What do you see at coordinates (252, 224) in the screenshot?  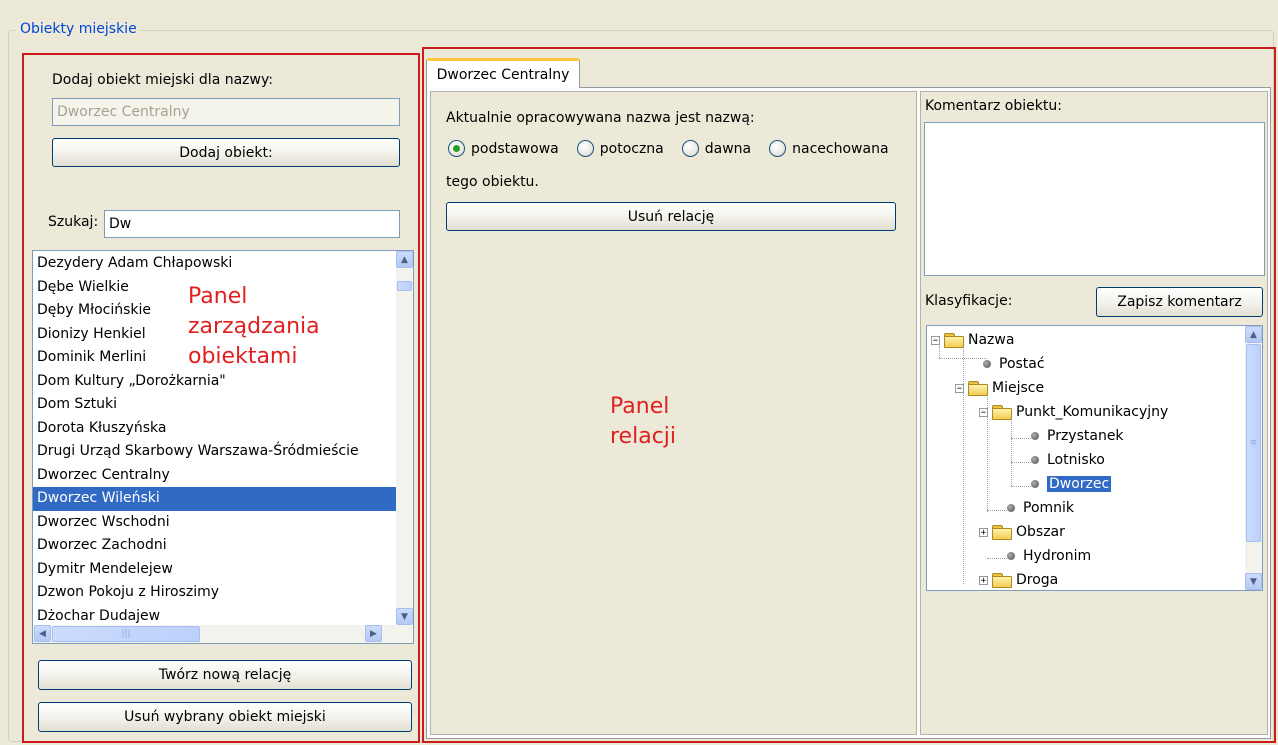 I see `search-input` at bounding box center [252, 224].